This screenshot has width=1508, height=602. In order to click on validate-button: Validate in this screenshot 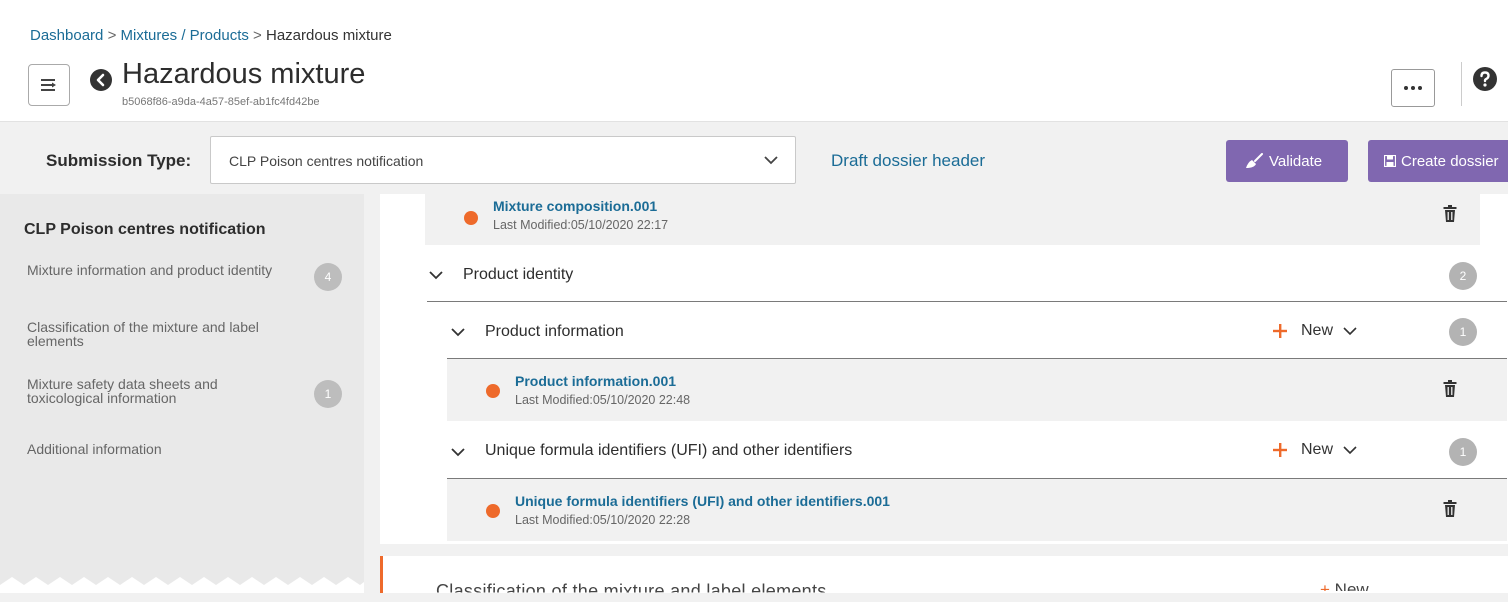, I will do `click(1287, 161)`.